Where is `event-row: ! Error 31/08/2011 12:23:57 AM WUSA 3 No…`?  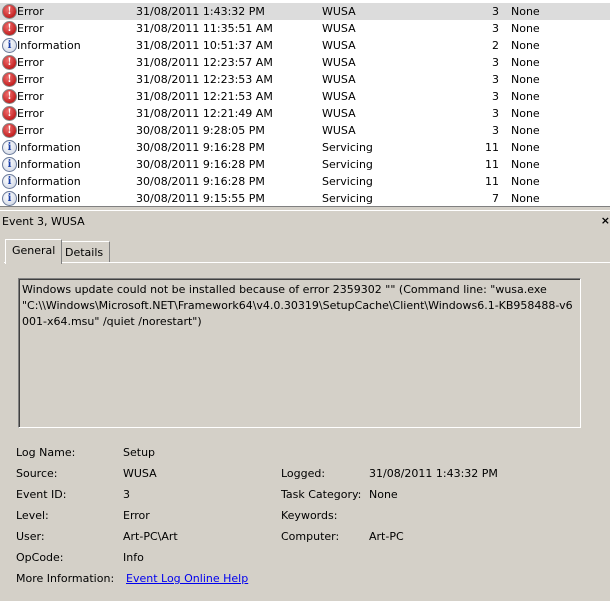
event-row: ! Error 31/08/2011 12:23:57 AM WUSA 3 No… is located at coordinates (305, 62).